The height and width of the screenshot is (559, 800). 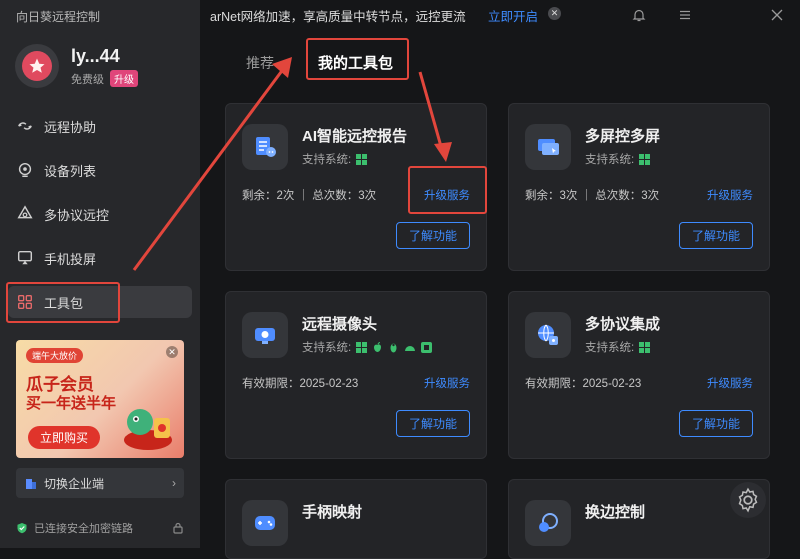 I want to click on annotation-highlight-toolkit, so click(x=63, y=302).